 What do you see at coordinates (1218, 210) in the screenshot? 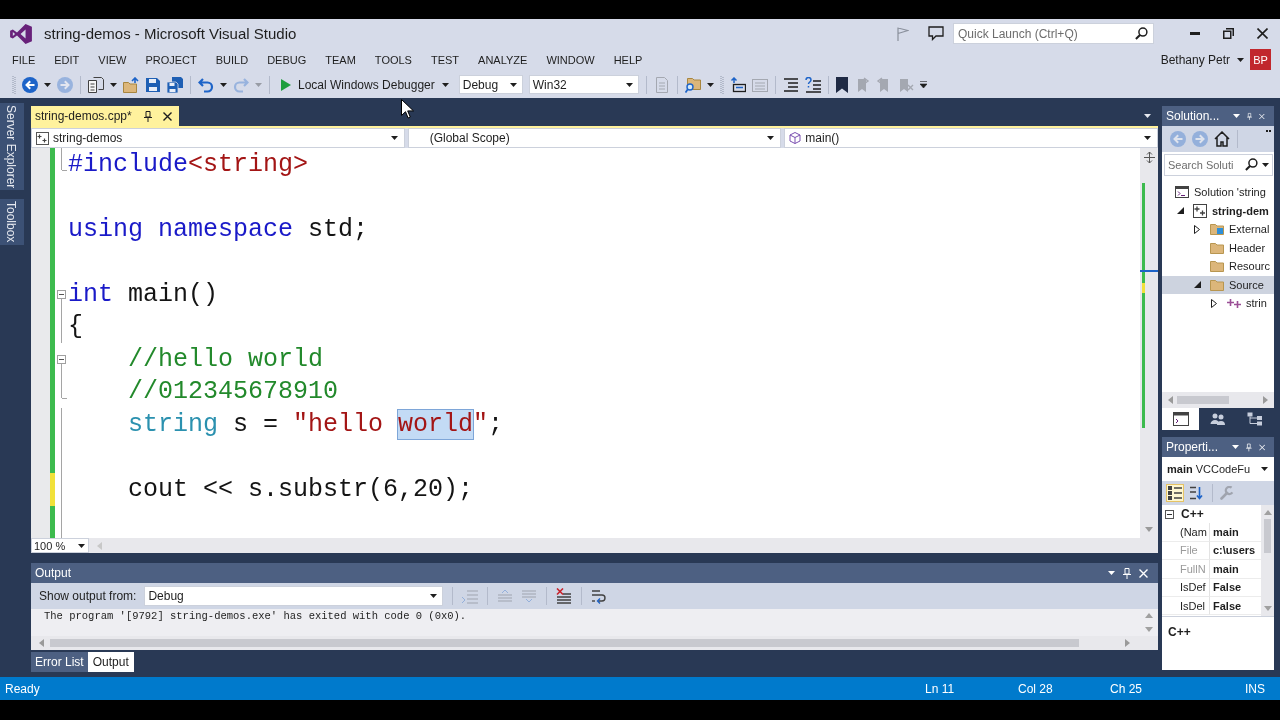
I see `tree-item: string-dem` at bounding box center [1218, 210].